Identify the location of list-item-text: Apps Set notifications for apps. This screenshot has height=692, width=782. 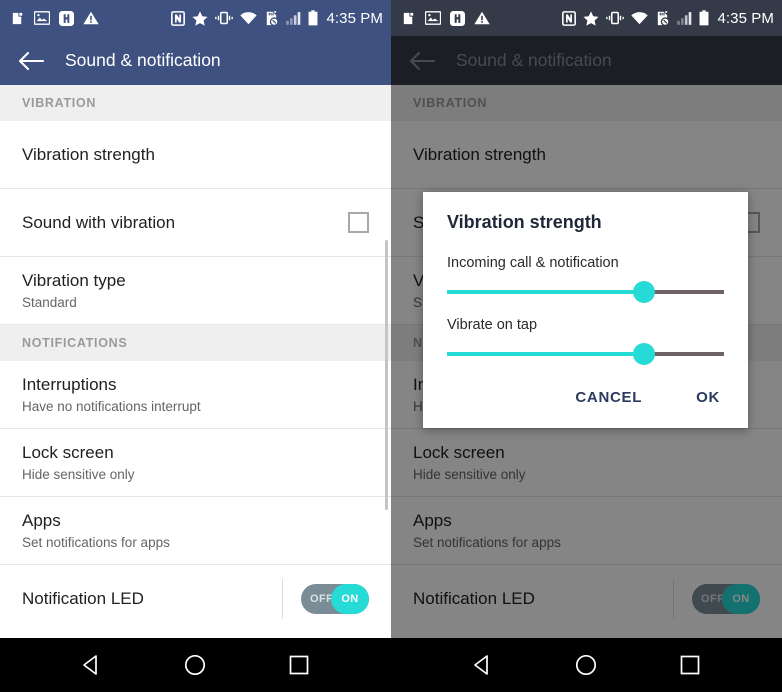
(96, 530).